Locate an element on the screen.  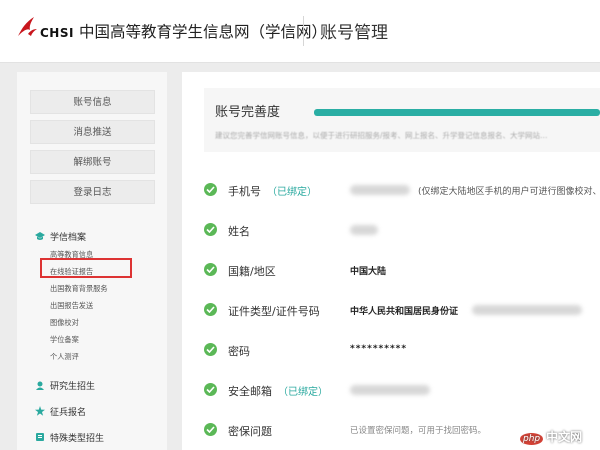
star-icon is located at coordinates (40, 411).